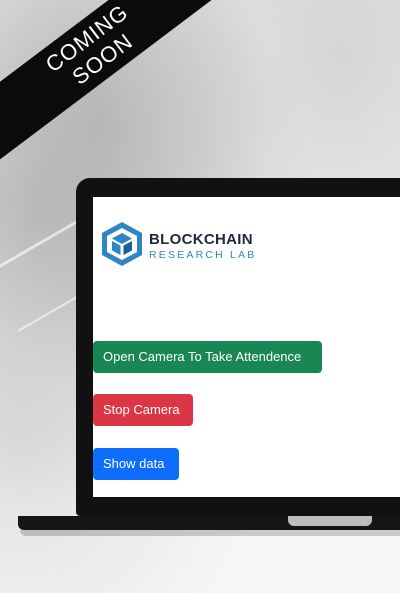  I want to click on blockchain-research-lab-logo: BLOCKCHAIN RESEARCH LAB, so click(179, 246).